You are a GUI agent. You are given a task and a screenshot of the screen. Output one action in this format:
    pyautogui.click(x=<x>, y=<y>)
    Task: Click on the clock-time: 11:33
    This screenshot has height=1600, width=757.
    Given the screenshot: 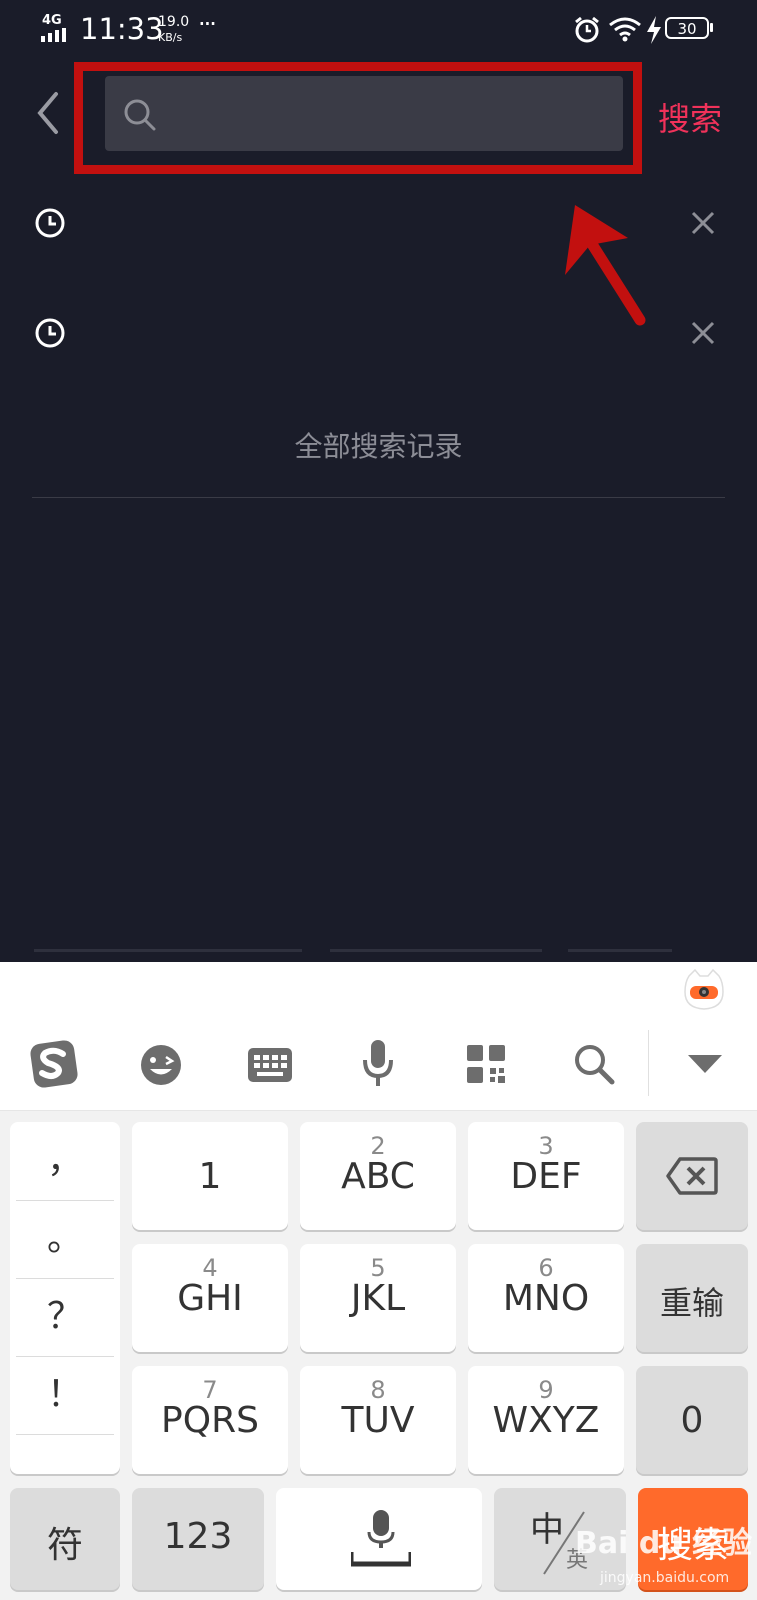 What is the action you would take?
    pyautogui.click(x=122, y=29)
    